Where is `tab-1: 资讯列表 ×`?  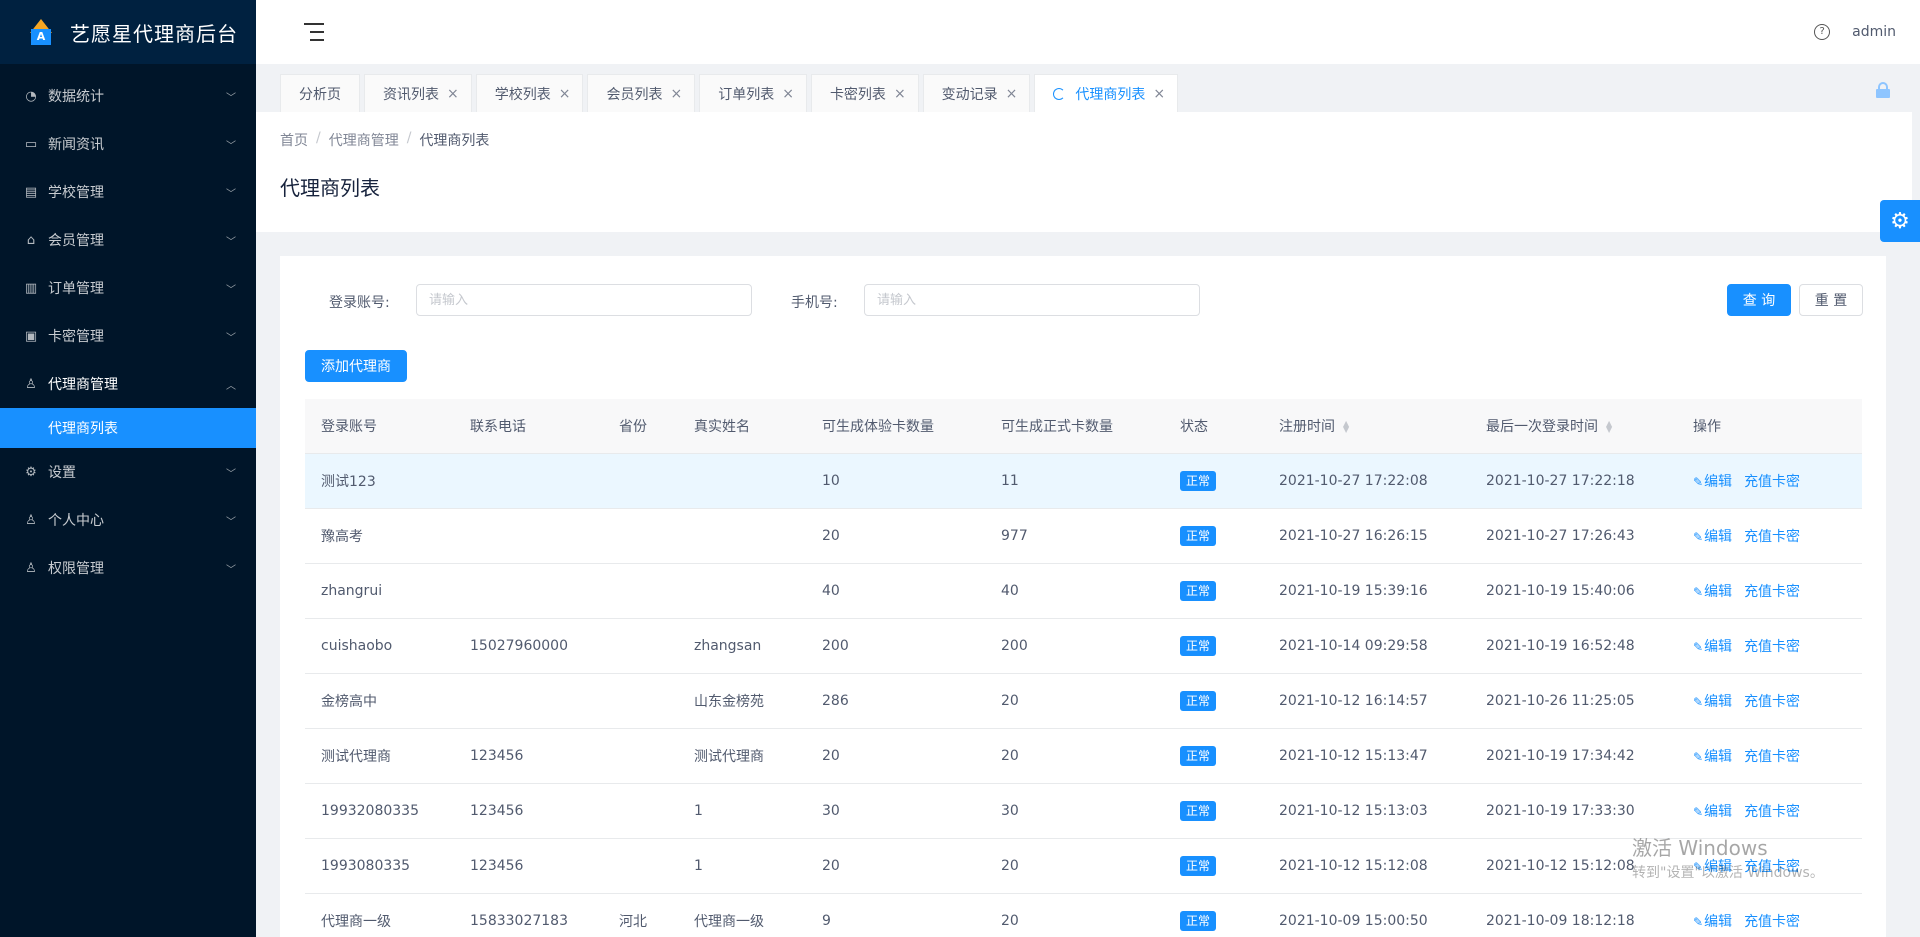
tab-1: 资讯列表 × is located at coordinates (418, 93).